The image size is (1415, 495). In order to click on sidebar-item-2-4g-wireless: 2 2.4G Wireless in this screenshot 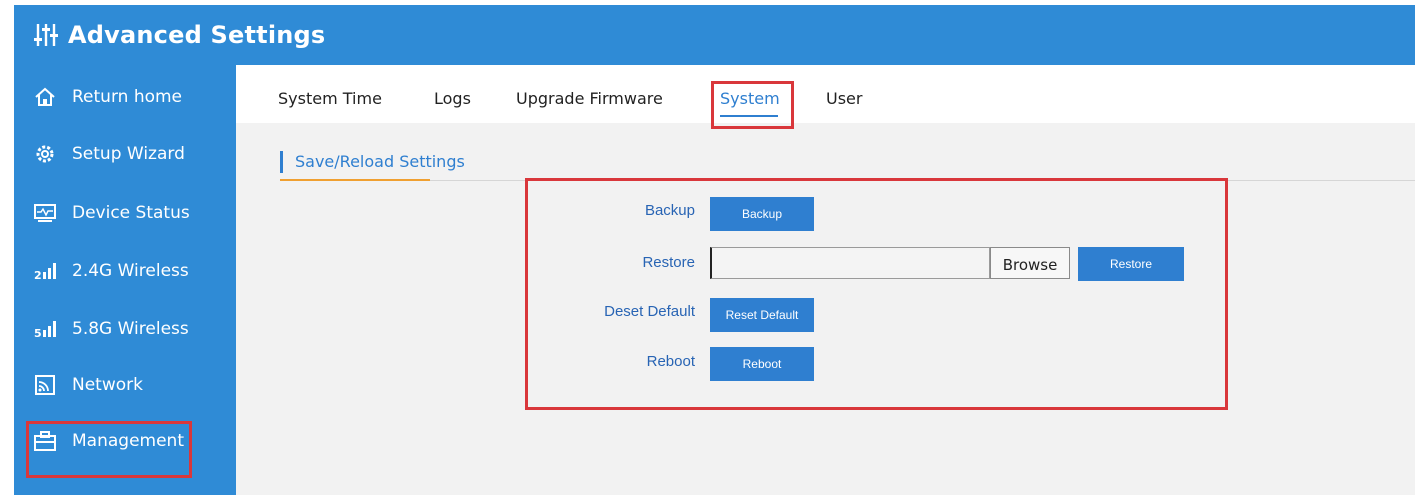, I will do `click(125, 271)`.